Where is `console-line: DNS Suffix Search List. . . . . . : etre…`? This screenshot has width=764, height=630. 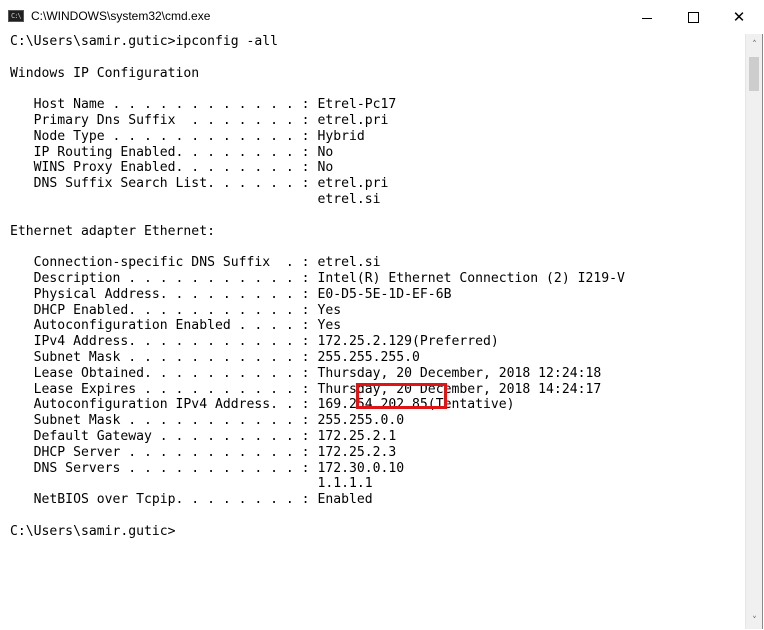 console-line: DNS Suffix Search List. . . . . . : etre… is located at coordinates (199, 184).